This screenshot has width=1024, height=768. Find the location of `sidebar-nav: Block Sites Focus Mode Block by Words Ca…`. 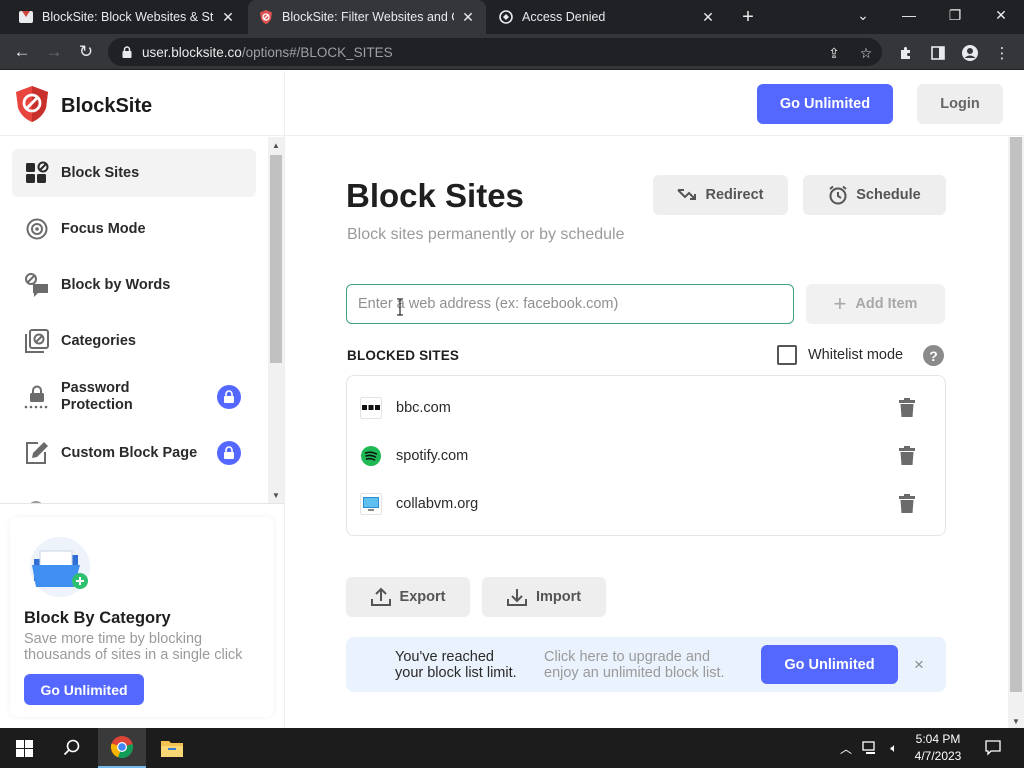

sidebar-nav: Block Sites Focus Mode Block by Words Ca… is located at coordinates (134, 320).